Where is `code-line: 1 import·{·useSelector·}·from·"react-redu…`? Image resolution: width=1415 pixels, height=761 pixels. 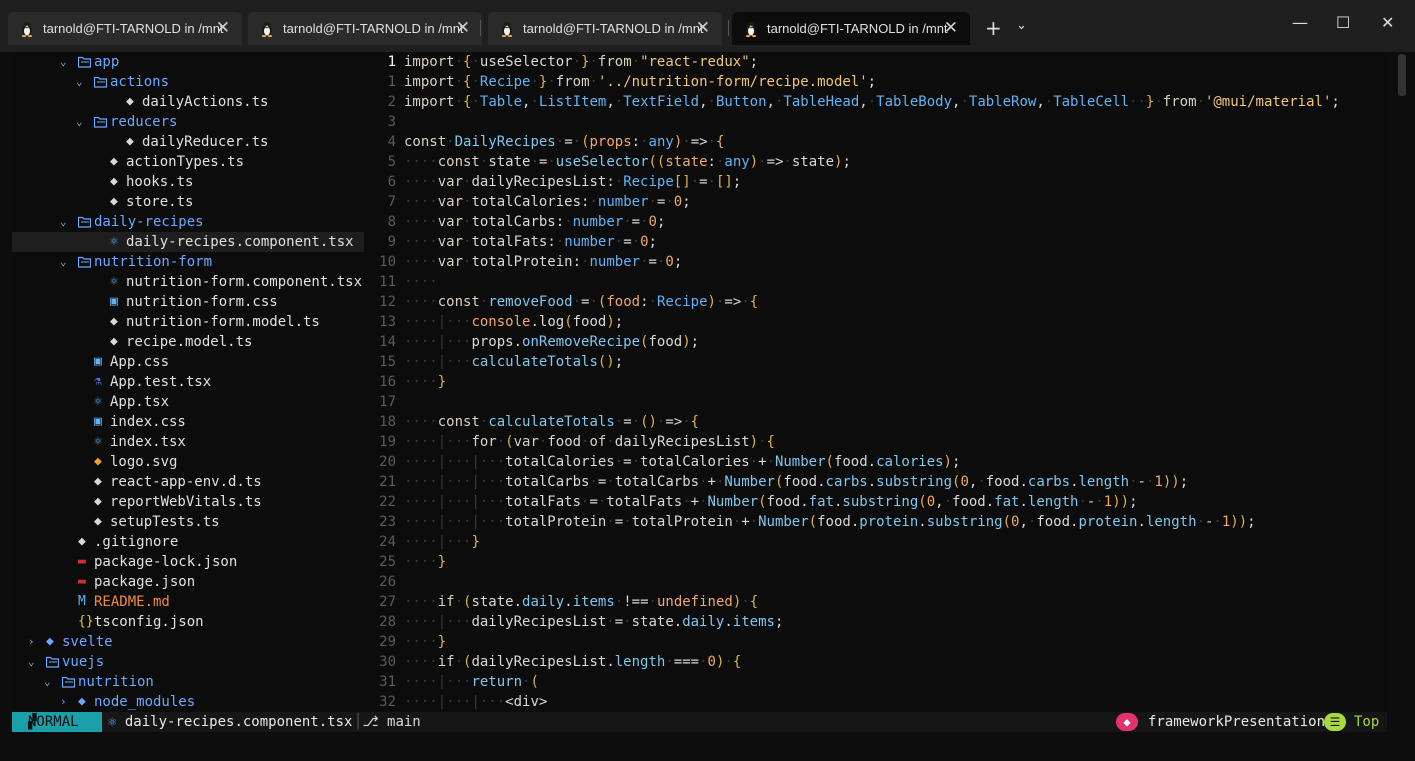
code-line: 1 import·{·useSelector·}·from·"react-redu… is located at coordinates (879, 62).